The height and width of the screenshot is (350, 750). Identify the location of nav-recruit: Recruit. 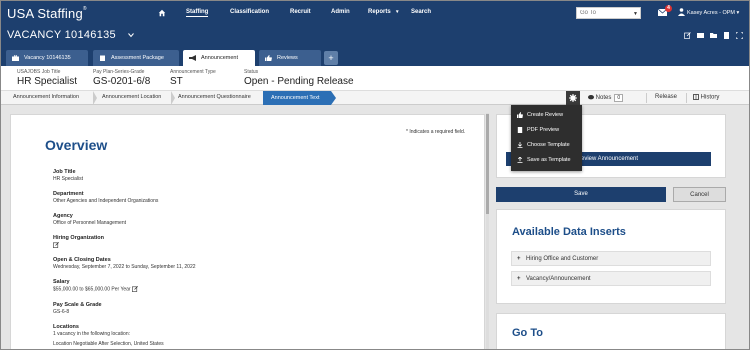
(300, 12).